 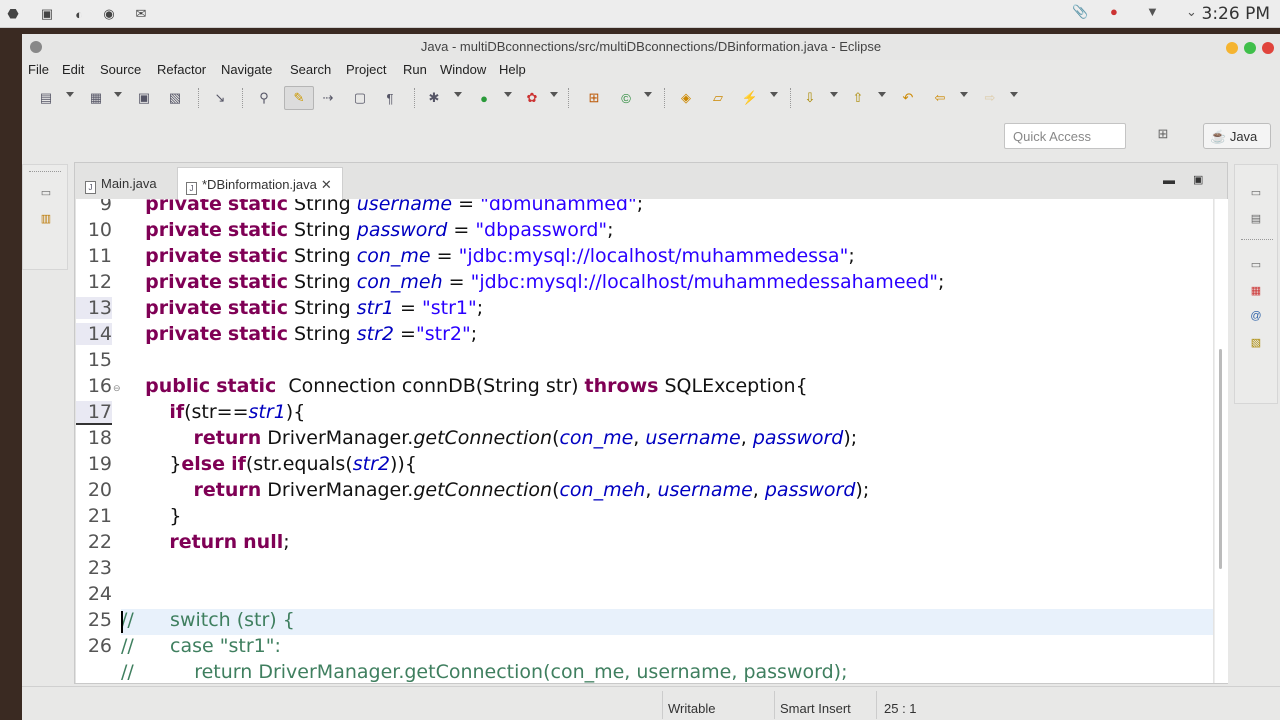 What do you see at coordinates (648, 94) in the screenshot?
I see `new-class-dropdown-icon` at bounding box center [648, 94].